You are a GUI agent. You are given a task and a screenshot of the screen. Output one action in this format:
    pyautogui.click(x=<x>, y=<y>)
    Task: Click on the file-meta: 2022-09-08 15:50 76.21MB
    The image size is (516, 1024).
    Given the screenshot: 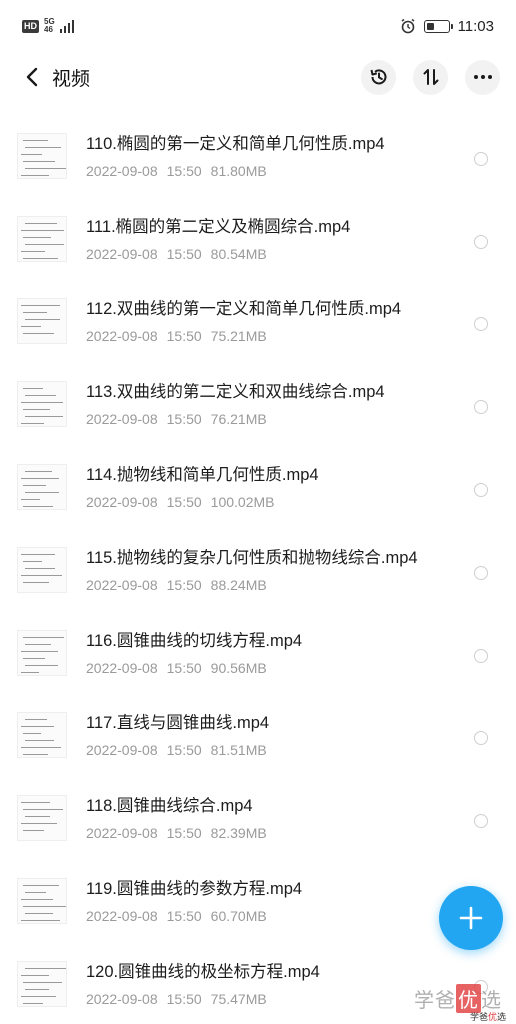 What is the action you would take?
    pyautogui.click(x=271, y=419)
    